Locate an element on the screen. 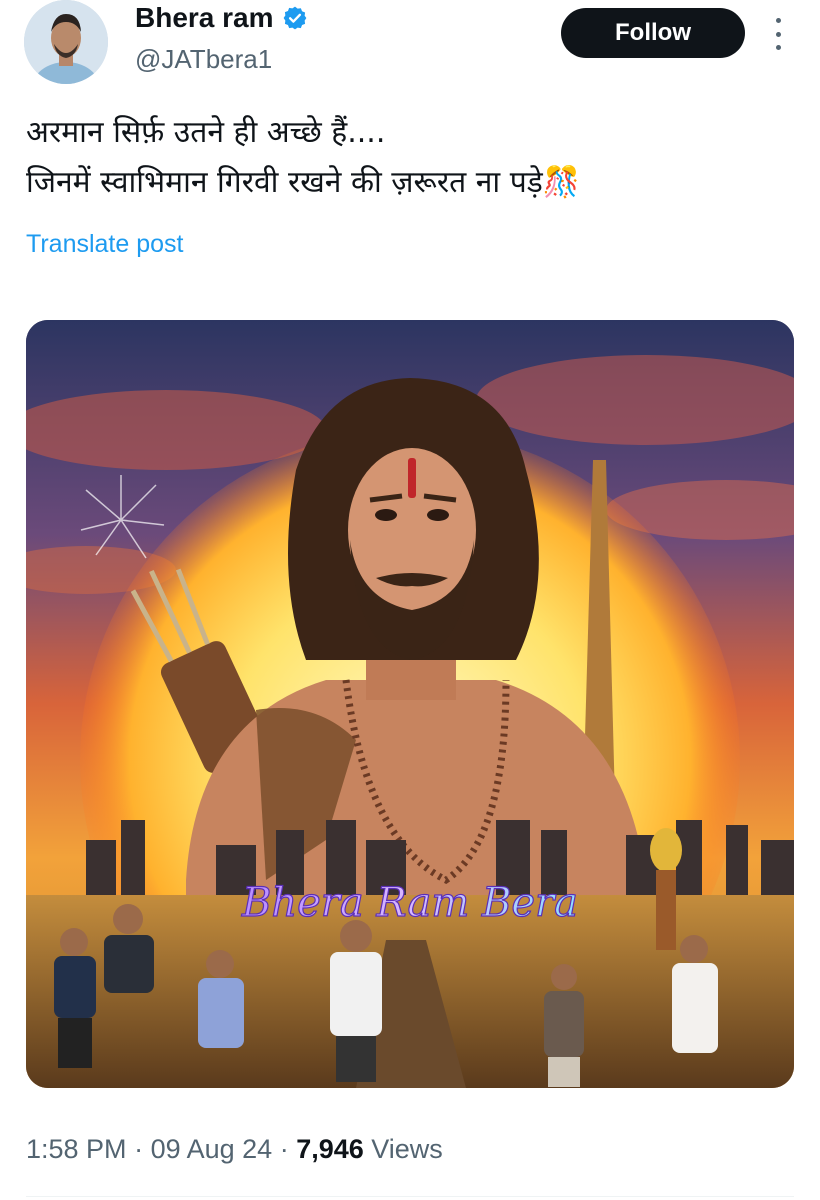  avatar is located at coordinates (66, 42).